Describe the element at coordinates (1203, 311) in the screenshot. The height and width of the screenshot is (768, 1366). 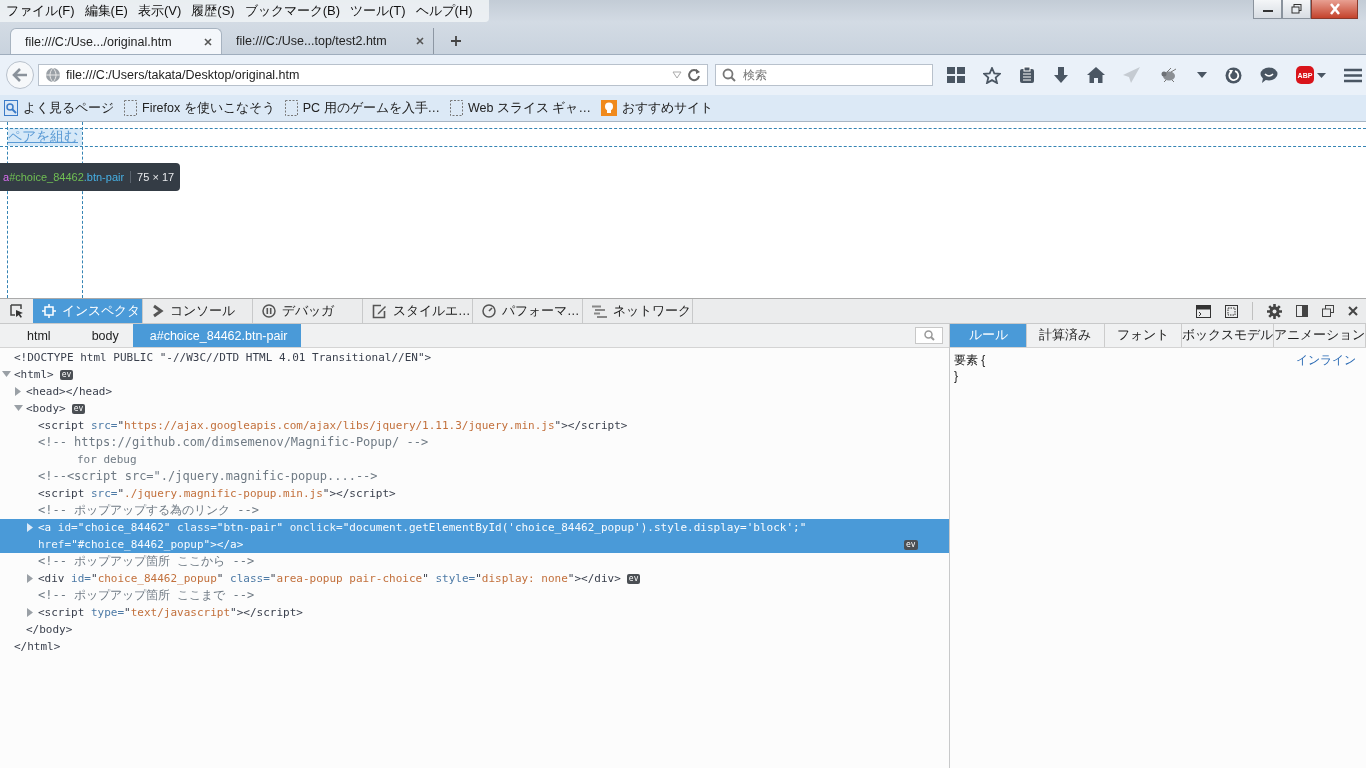
I see `split-console-icon` at that location.